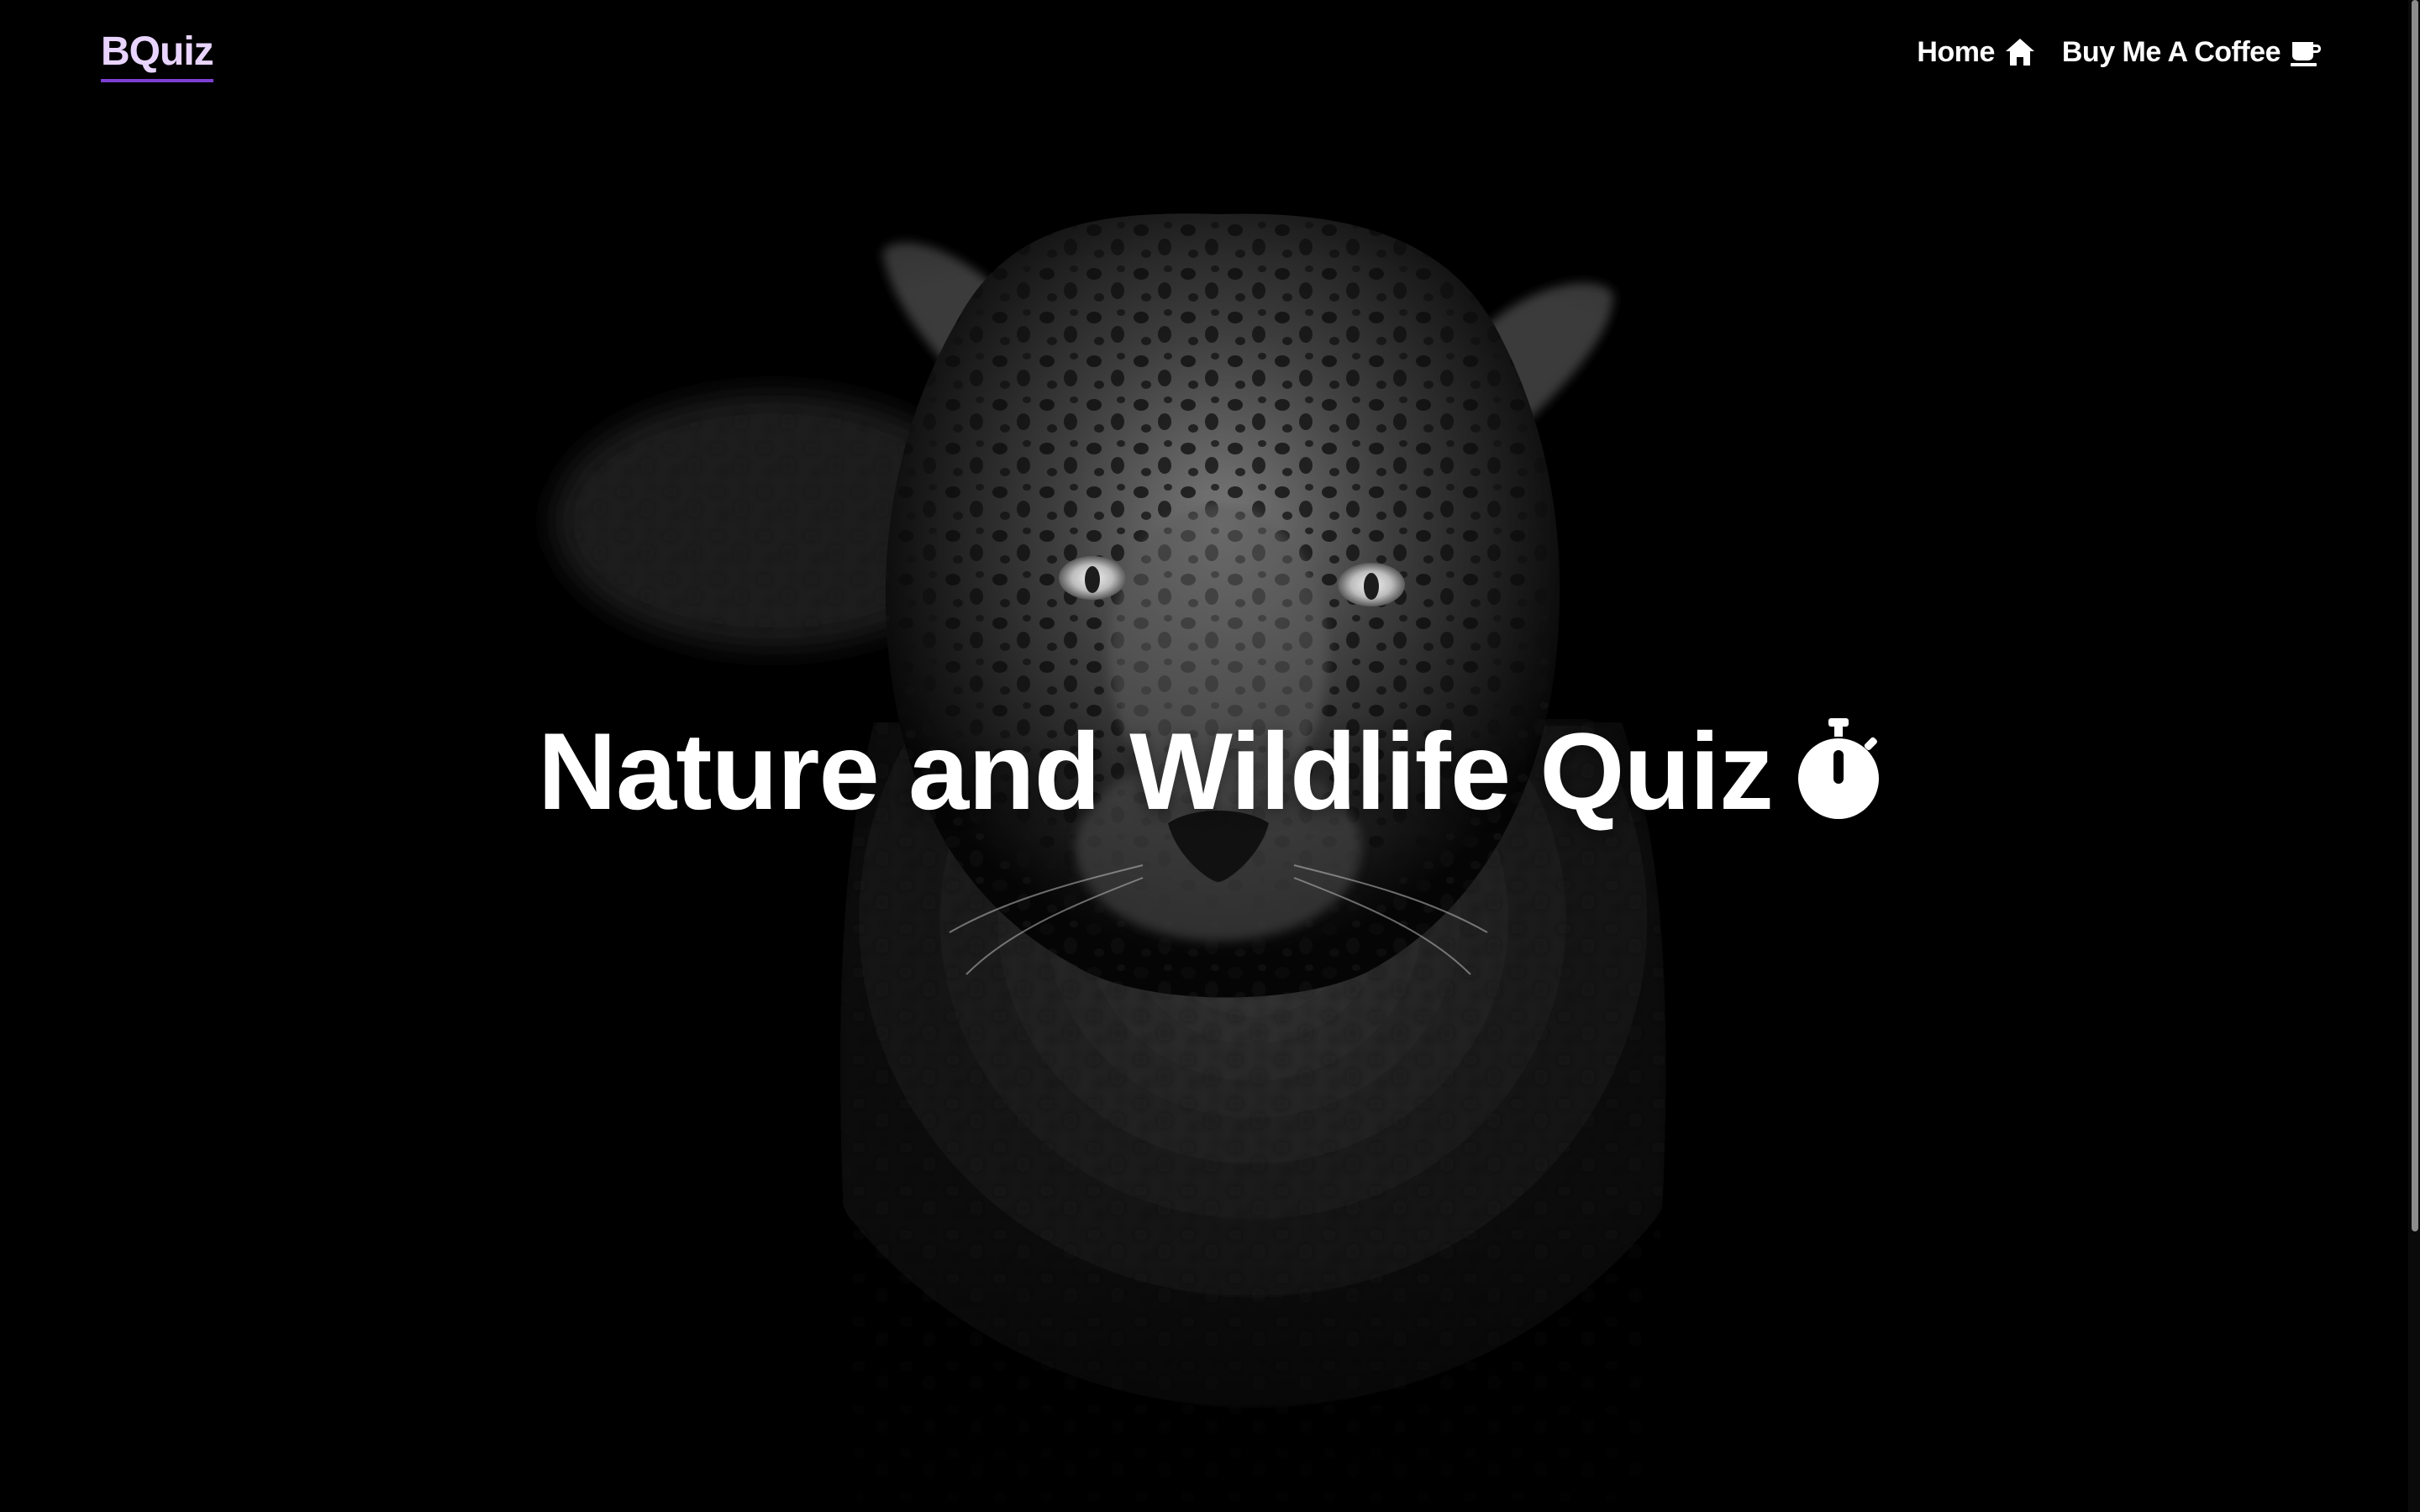 The width and height of the screenshot is (2420, 1512). What do you see at coordinates (1210, 54) in the screenshot?
I see `top-navbar: BQuiz Home Buy Me A Coffee` at bounding box center [1210, 54].